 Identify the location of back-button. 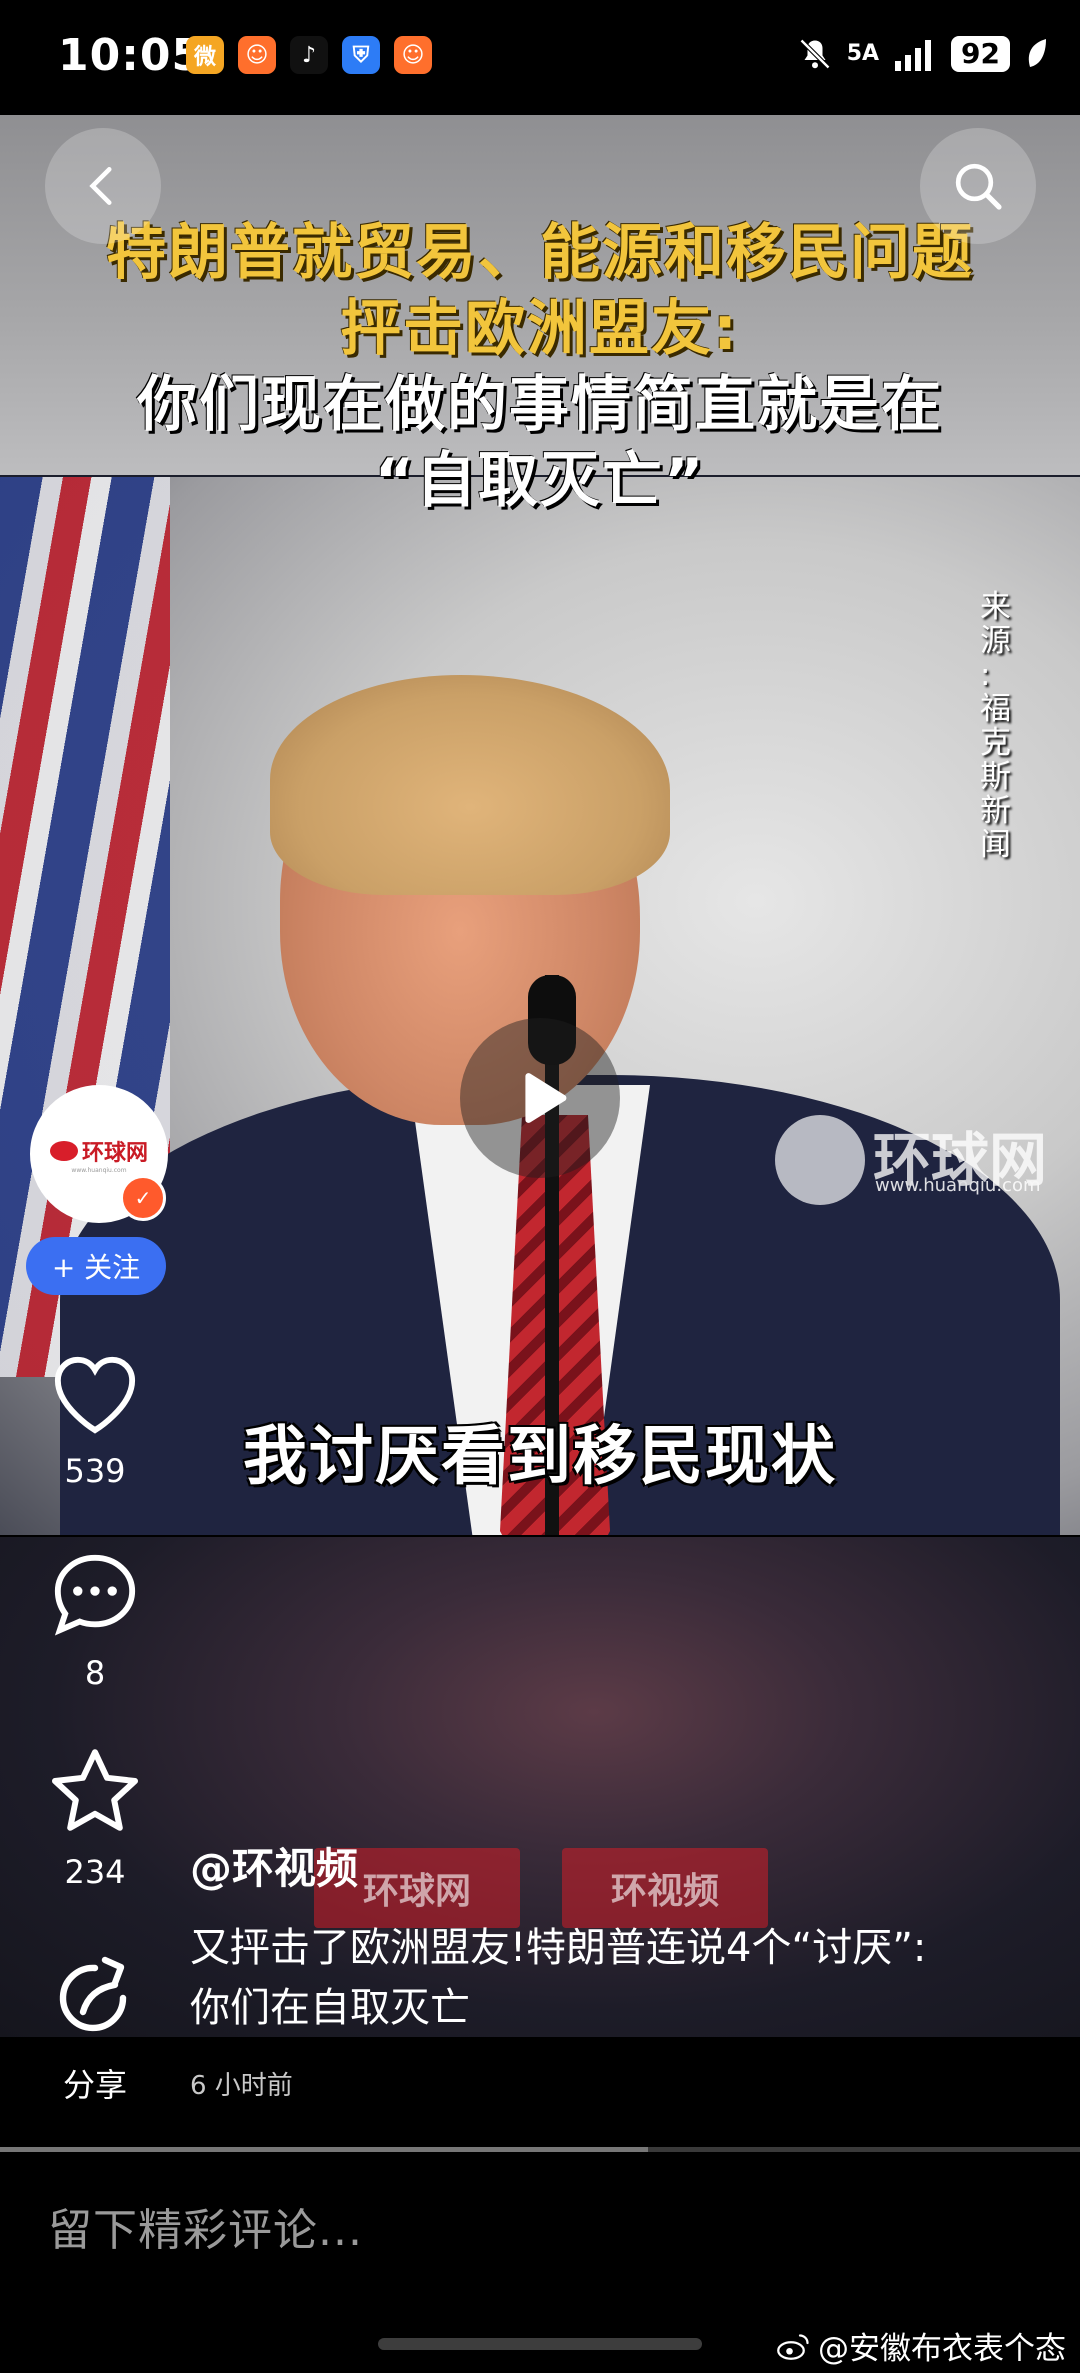
(103, 186).